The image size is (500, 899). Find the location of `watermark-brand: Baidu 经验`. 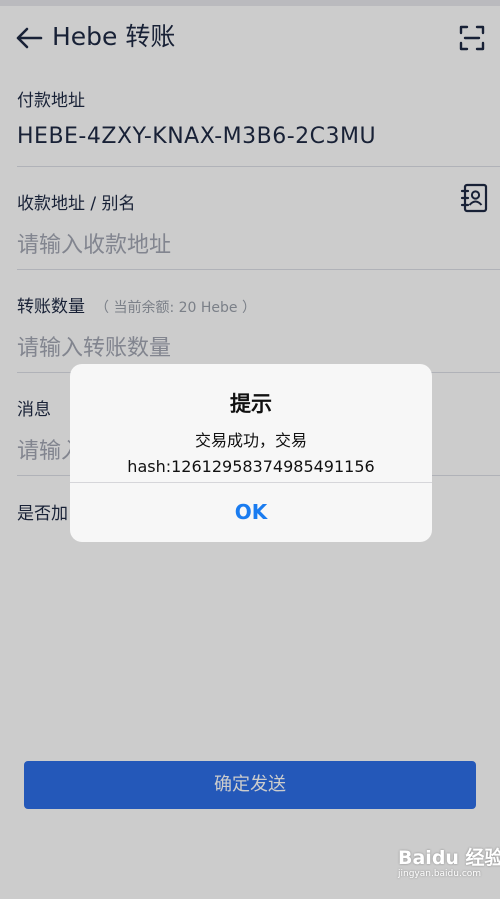

watermark-brand: Baidu 经验 is located at coordinates (449, 858).